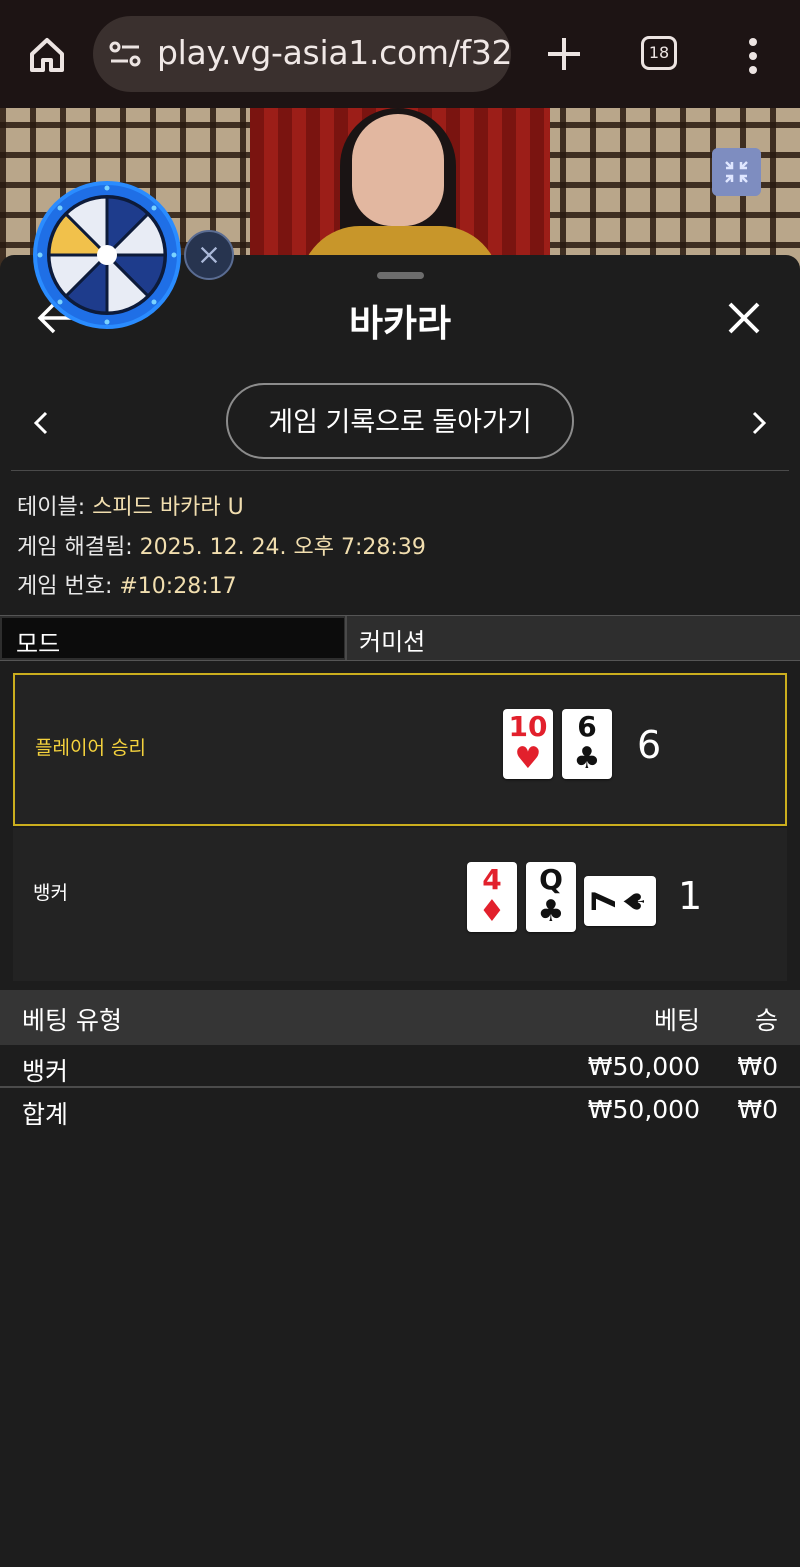  I want to click on banker-result: 뱅커 4 ♦ Q ♣ 7 ♠ 1, so click(400, 904).